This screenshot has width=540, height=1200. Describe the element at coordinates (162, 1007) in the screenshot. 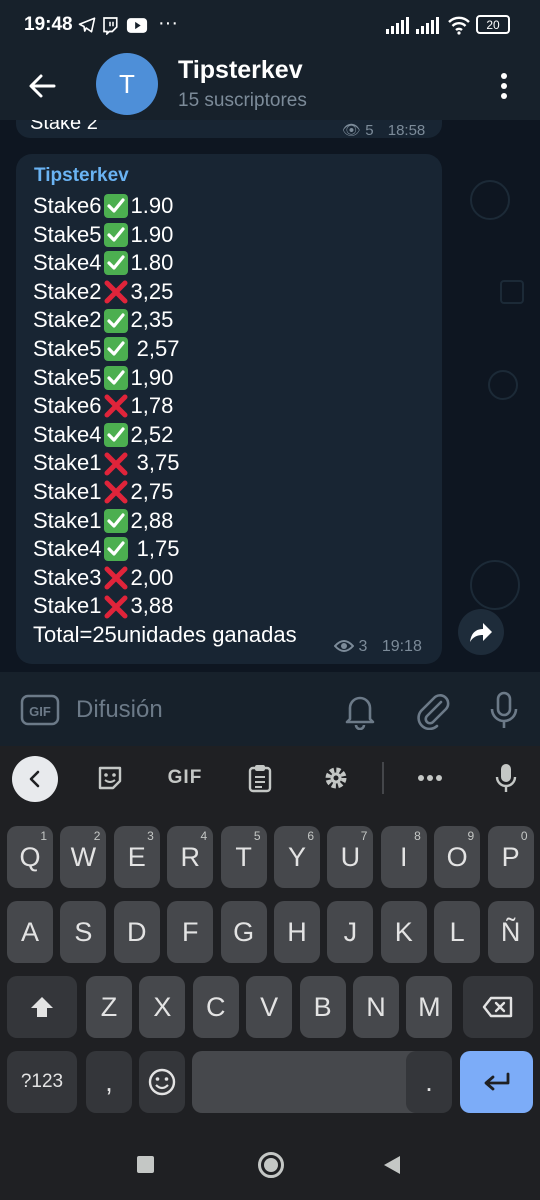

I see `key-x: X` at that location.